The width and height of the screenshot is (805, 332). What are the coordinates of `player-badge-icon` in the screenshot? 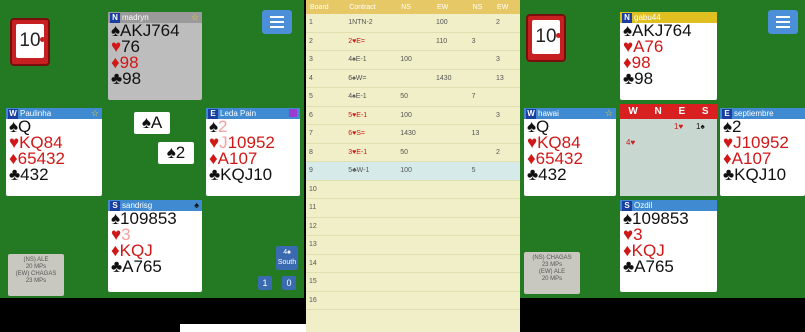 It's located at (293, 113).